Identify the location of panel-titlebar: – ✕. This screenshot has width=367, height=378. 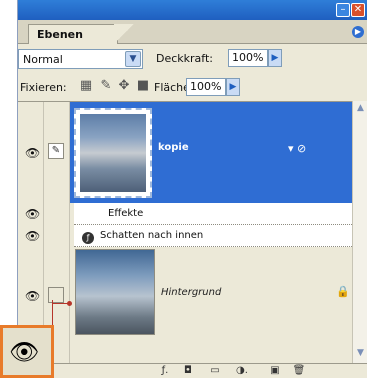
(192, 10).